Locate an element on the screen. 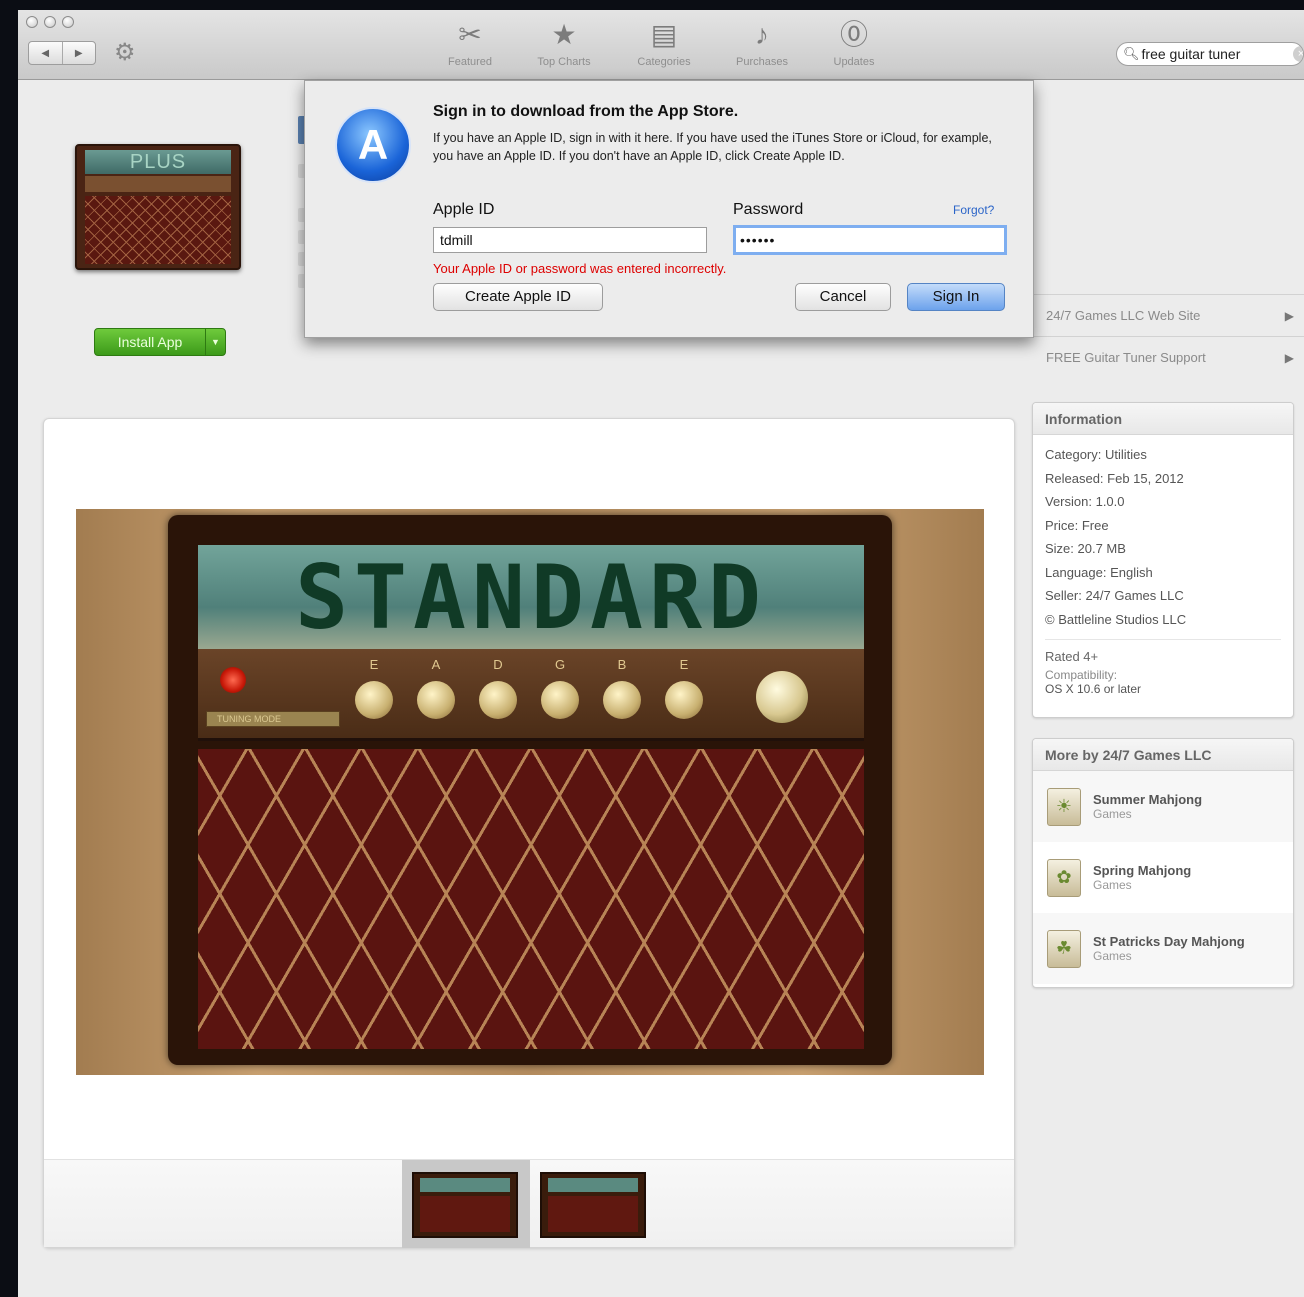  clear-search-icon: × is located at coordinates (1298, 54).